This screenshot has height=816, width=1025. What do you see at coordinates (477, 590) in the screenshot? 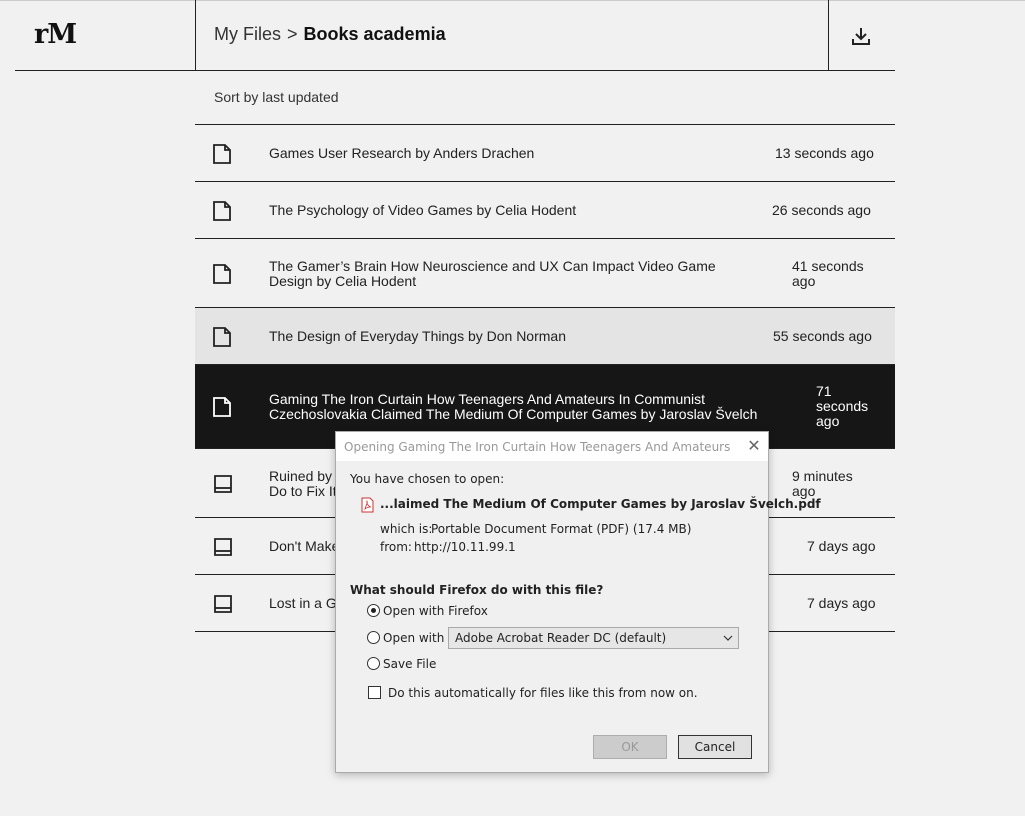
I see `question: What should Firefox do with this file?` at bounding box center [477, 590].